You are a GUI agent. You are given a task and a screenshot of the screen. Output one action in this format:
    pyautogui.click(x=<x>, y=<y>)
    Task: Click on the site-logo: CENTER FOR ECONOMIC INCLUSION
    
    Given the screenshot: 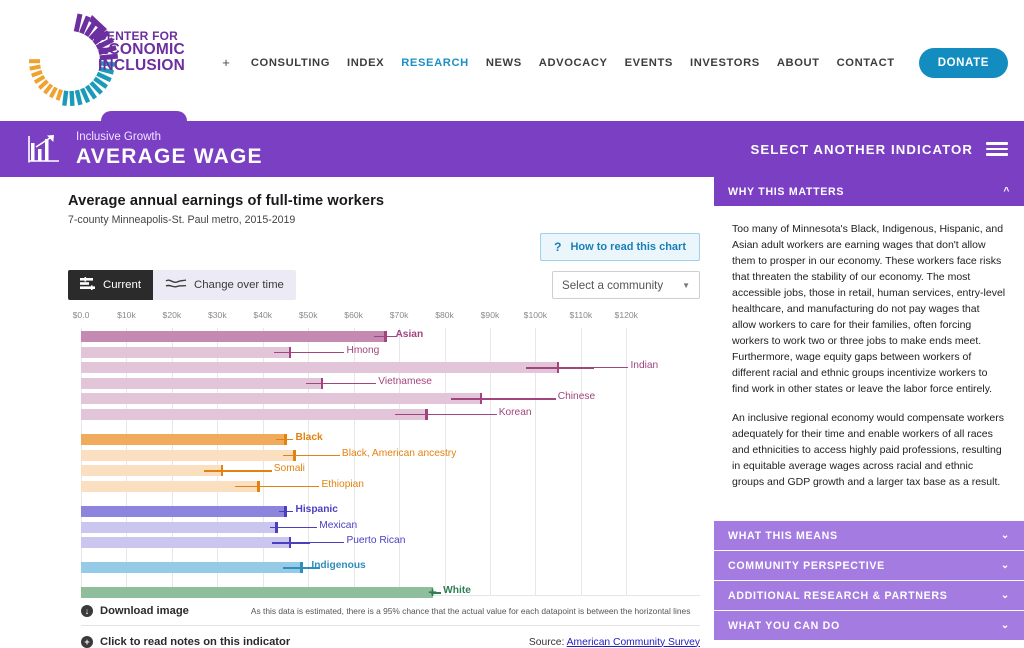 What is the action you would take?
    pyautogui.click(x=111, y=60)
    